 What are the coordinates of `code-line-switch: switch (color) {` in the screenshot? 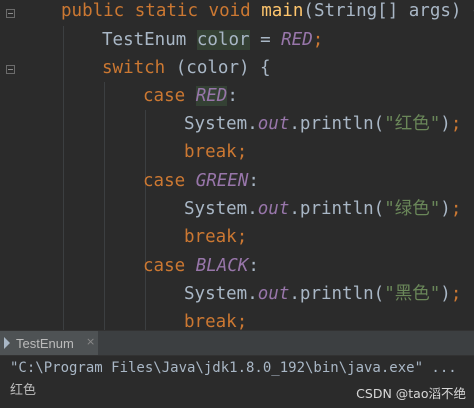 It's located at (186, 68).